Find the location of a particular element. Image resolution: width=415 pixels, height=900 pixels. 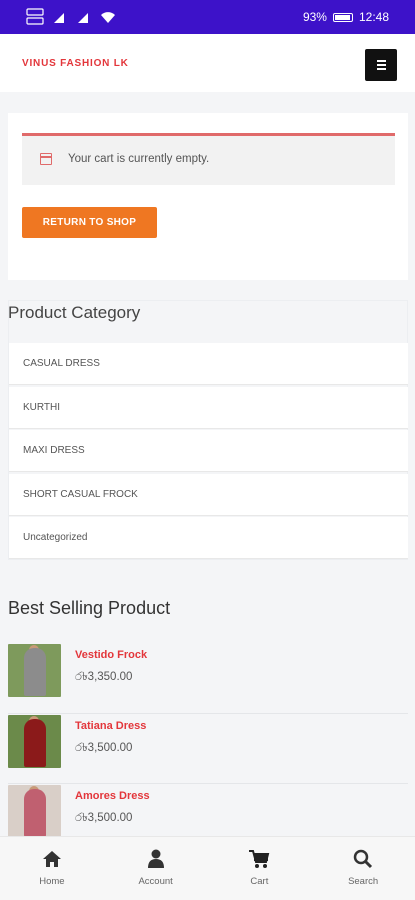

category-item: KURTHI is located at coordinates (208, 407).